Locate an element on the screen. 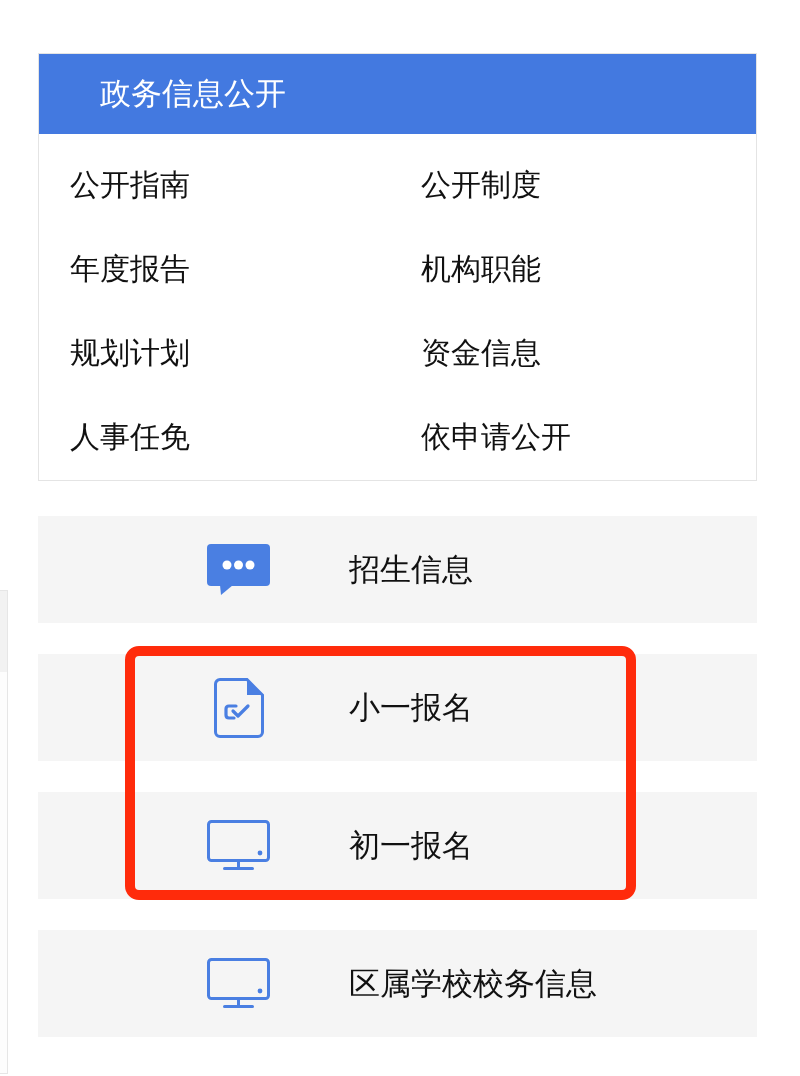 The height and width of the screenshot is (1076, 800). info-link: 人事任免 is located at coordinates (130, 437).